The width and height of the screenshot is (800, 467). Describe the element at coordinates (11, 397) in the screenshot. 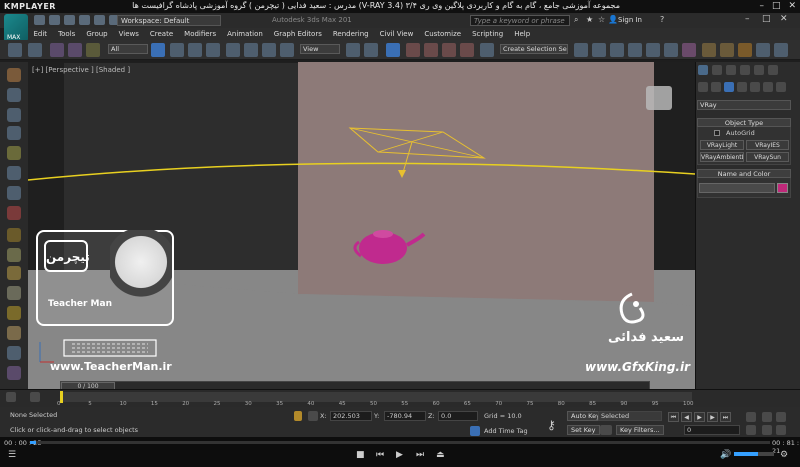

I see `mini-curve-editor-icon` at that location.